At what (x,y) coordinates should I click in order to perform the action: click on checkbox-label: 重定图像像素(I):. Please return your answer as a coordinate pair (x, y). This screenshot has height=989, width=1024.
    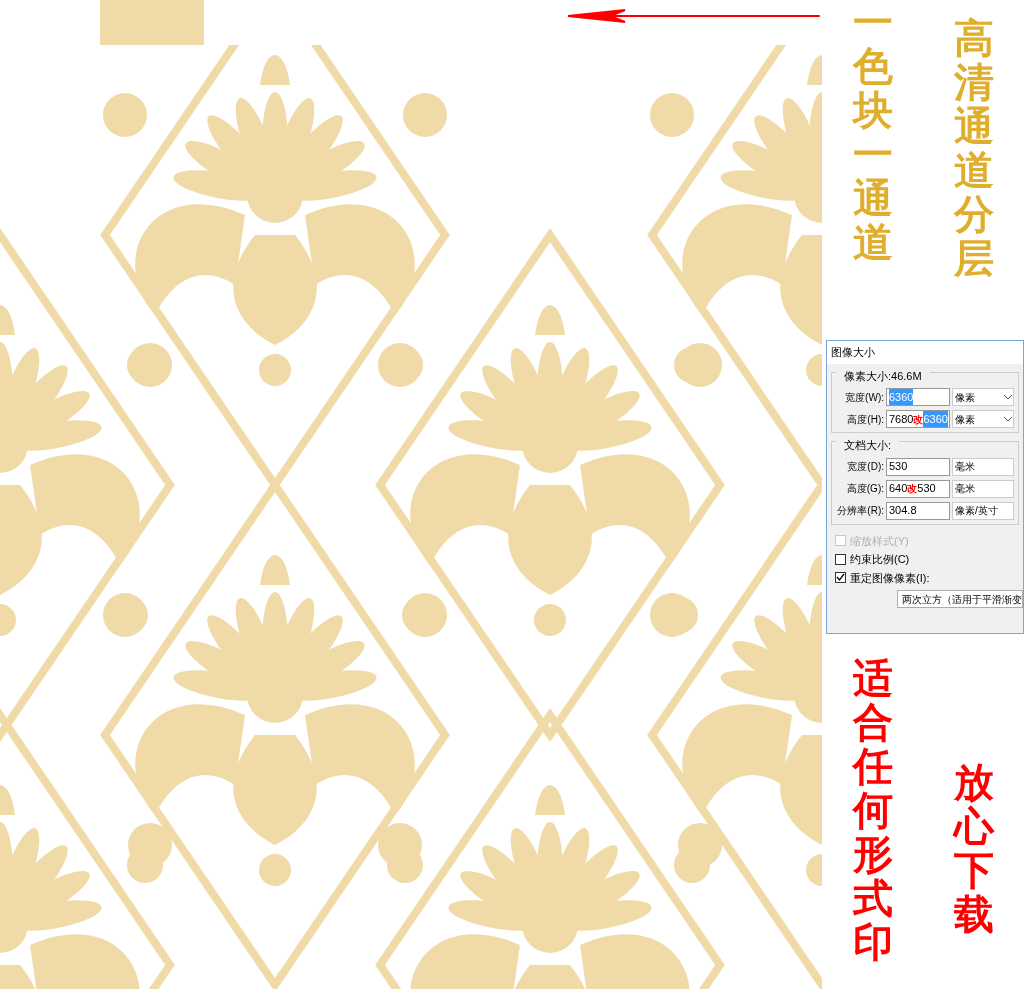
    Looking at the image, I should click on (890, 578).